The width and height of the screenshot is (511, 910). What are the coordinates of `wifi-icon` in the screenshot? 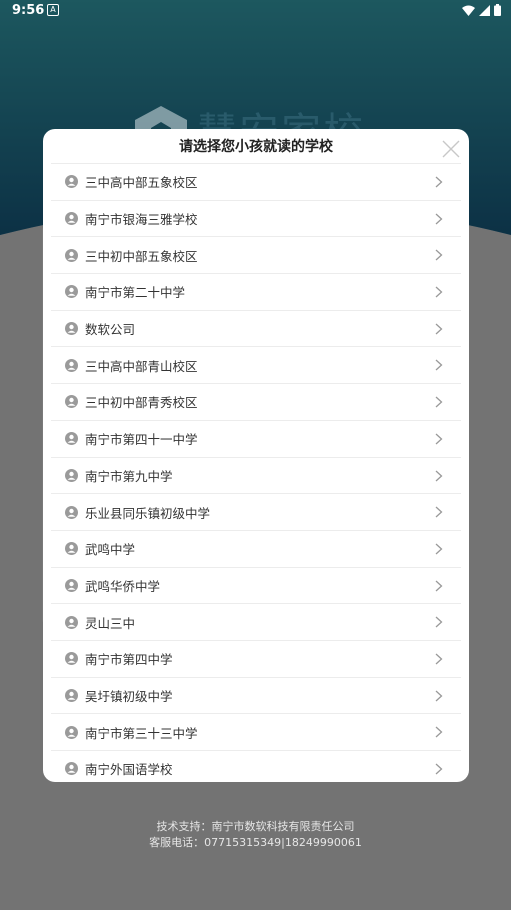 It's located at (468, 10).